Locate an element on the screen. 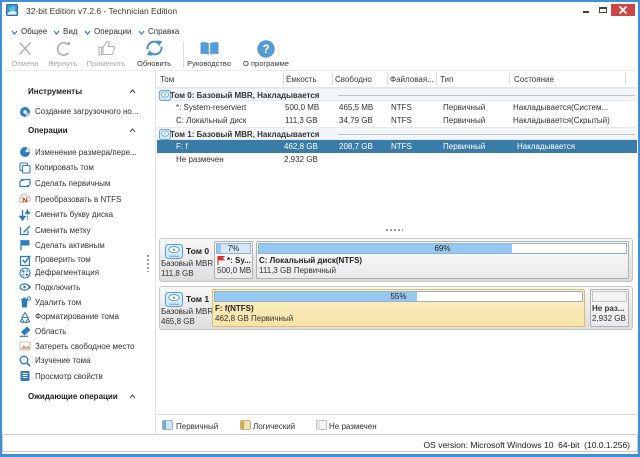 This screenshot has width=640, height=457. svg-text: N is located at coordinates (24, 200).